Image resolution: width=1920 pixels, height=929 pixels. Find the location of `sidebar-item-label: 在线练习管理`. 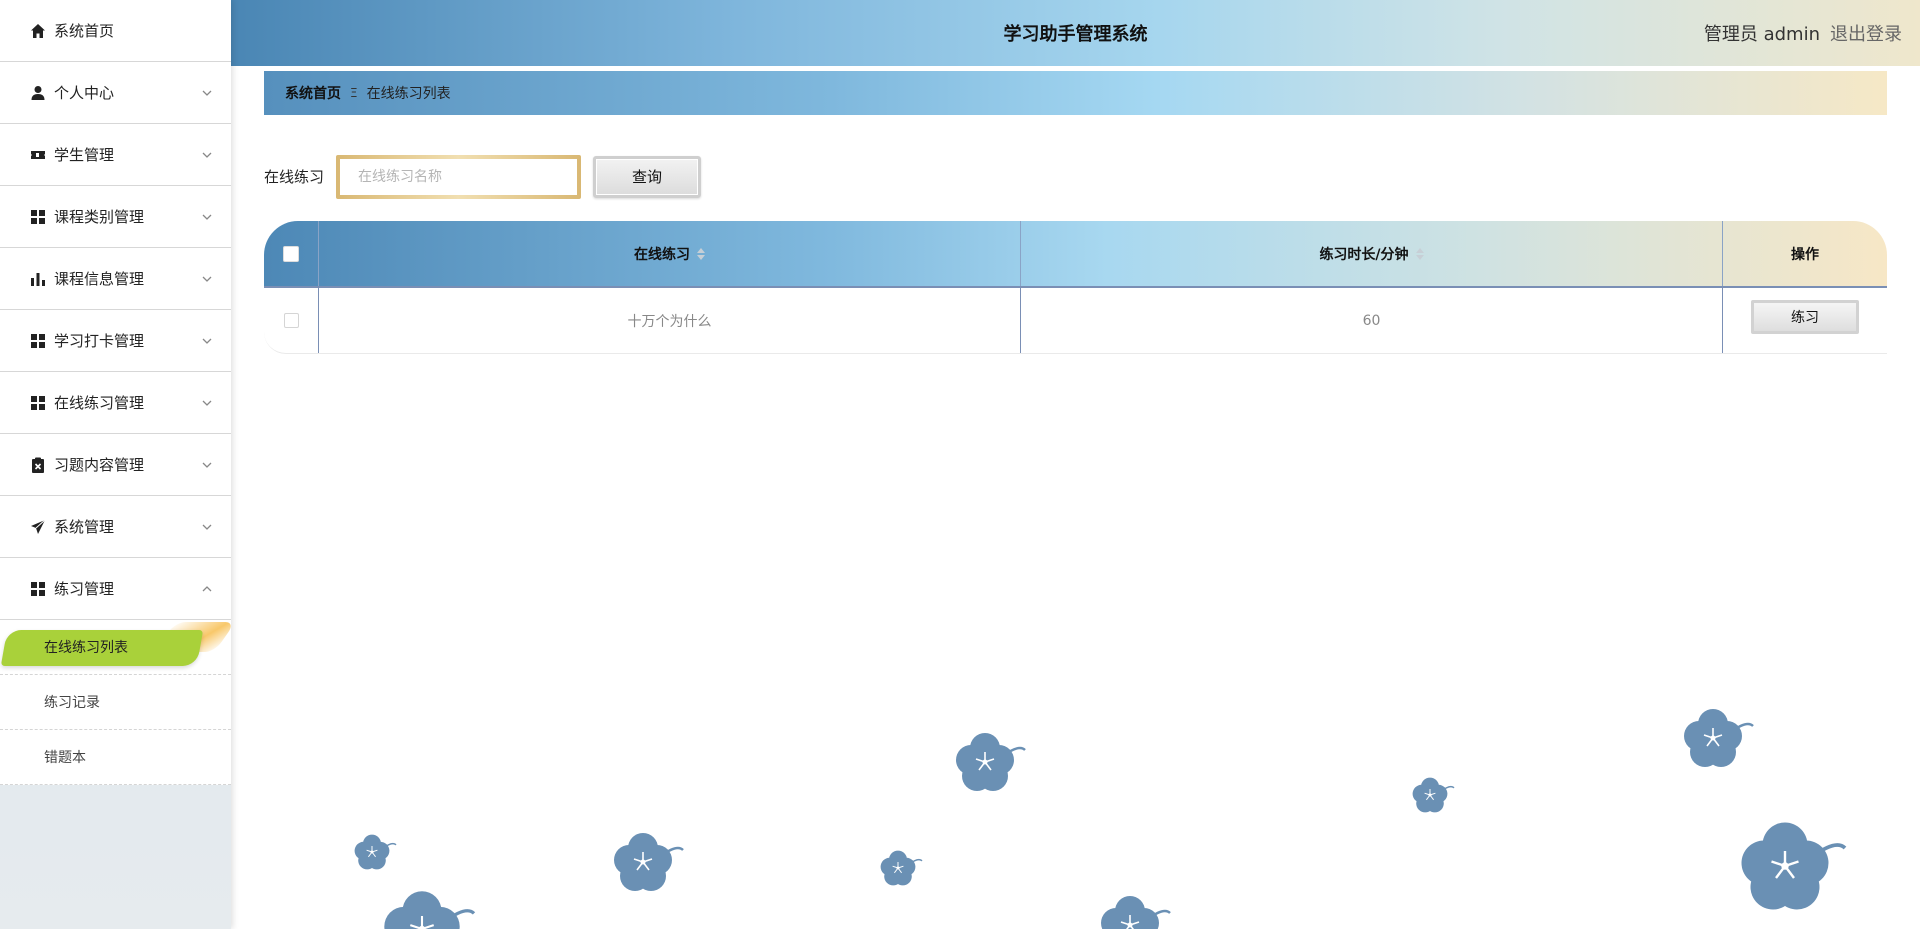

sidebar-item-label: 在线练习管理 is located at coordinates (99, 403).